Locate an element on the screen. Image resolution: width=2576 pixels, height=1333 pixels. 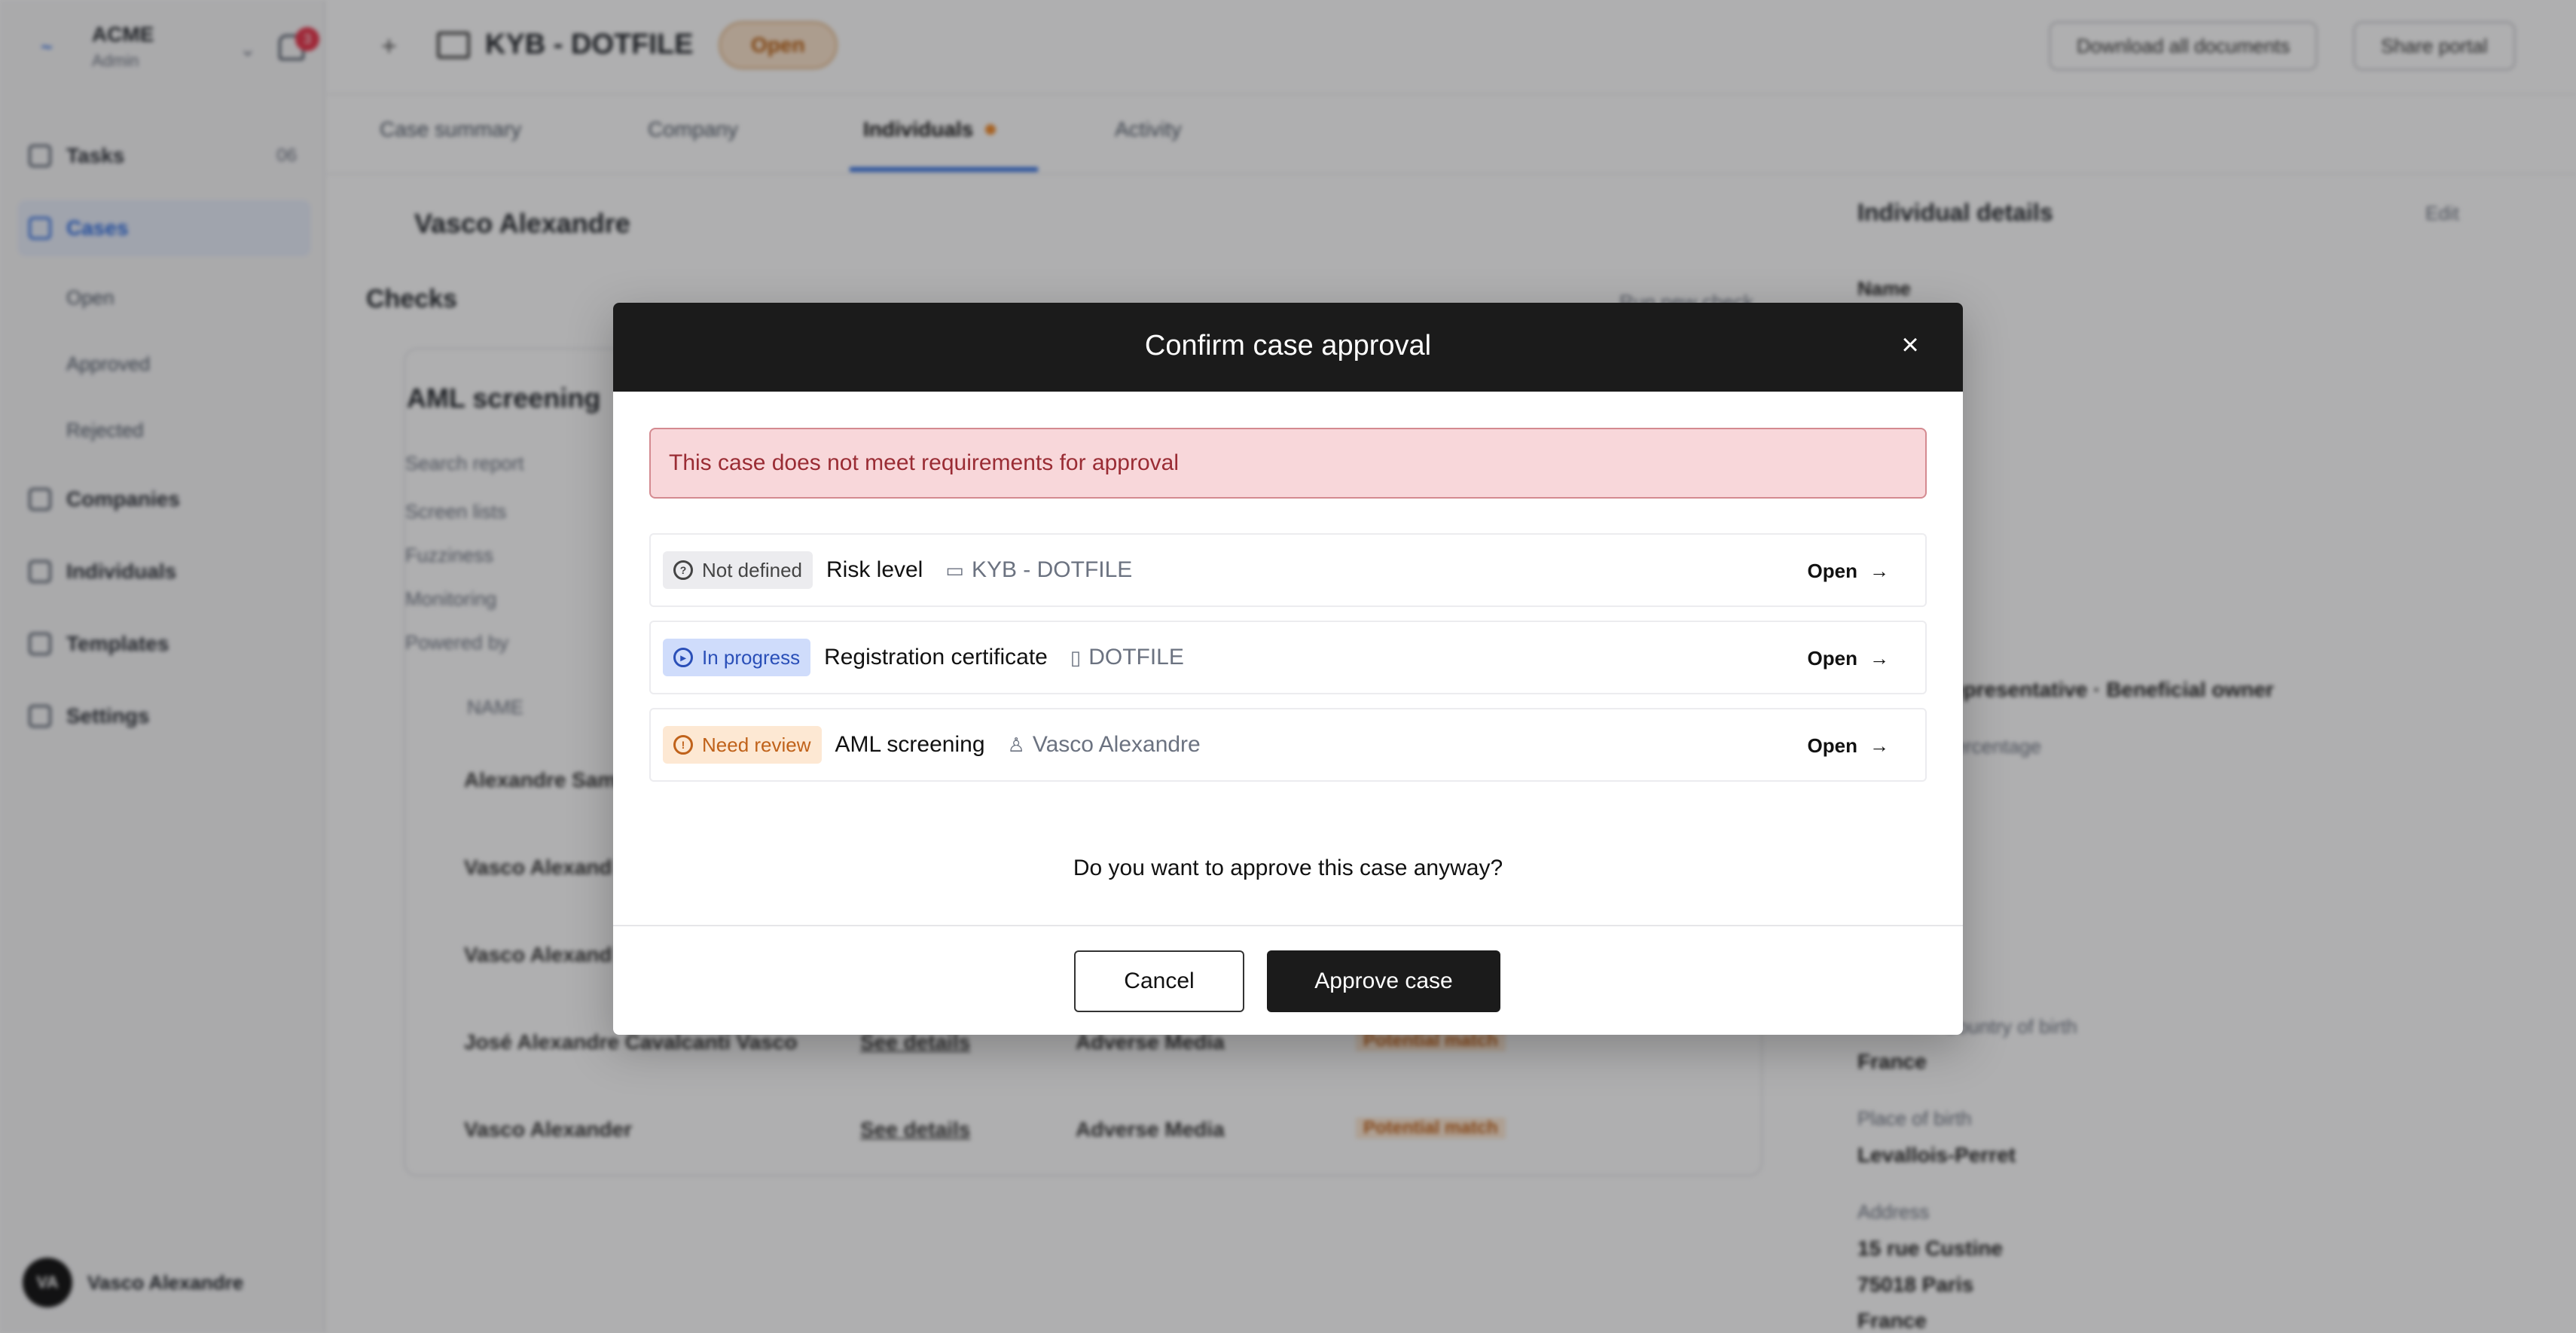
status-badge: ? Not defined is located at coordinates (738, 570).